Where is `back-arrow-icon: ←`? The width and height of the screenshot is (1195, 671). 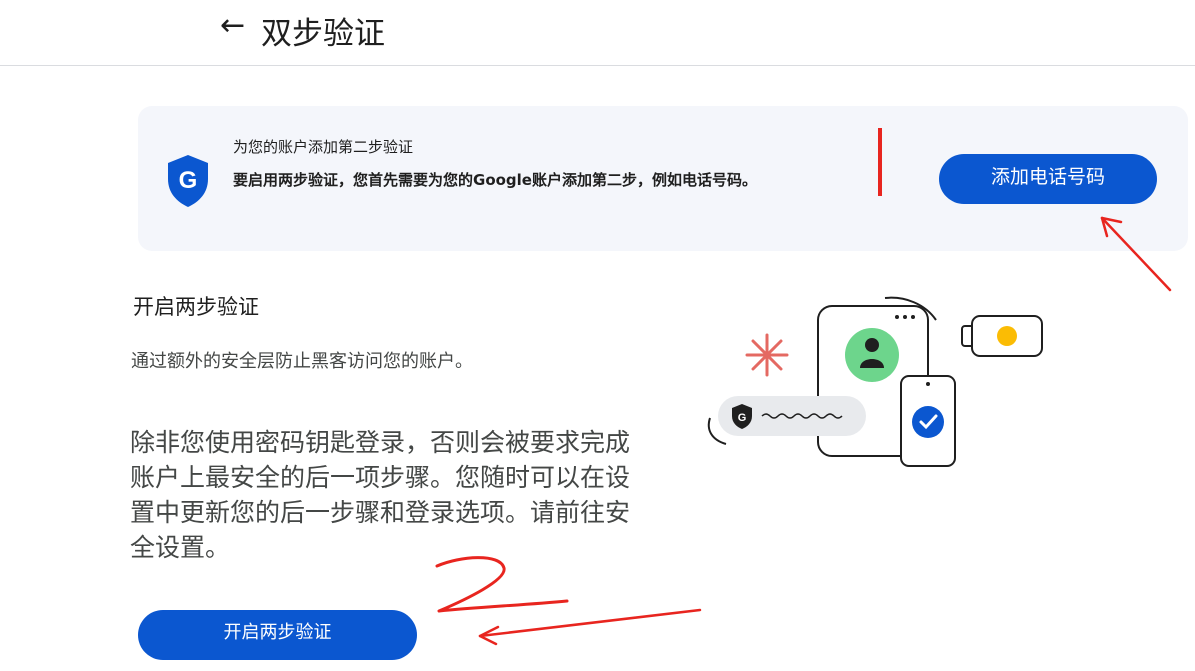
back-arrow-icon: ← is located at coordinates (232, 25).